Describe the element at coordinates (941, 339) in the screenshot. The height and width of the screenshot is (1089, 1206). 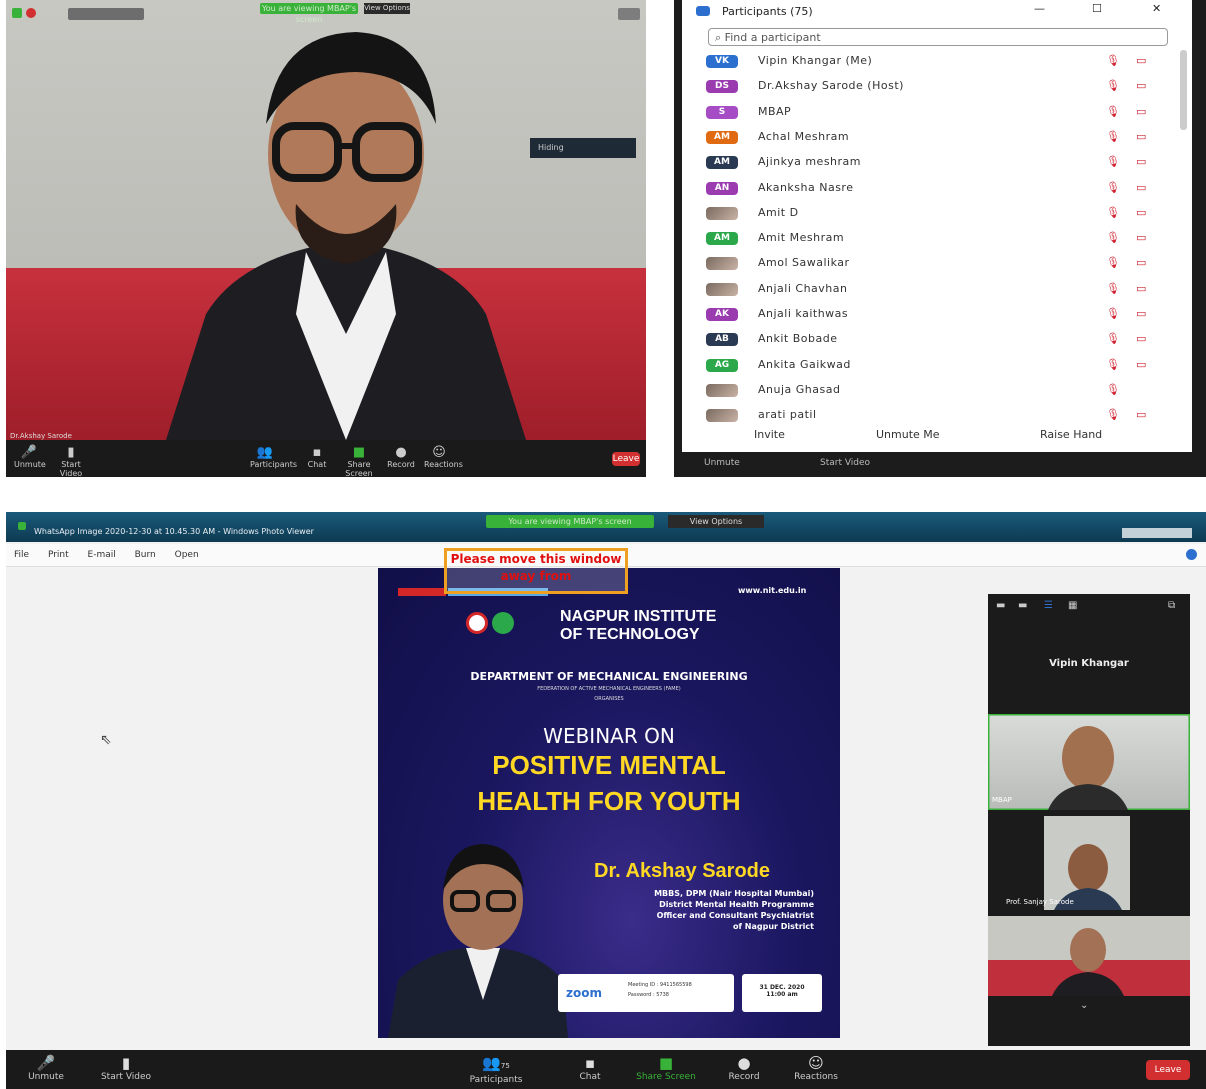
I see `participant-row: AB Ankit Bobade 🎙 ▭` at that location.